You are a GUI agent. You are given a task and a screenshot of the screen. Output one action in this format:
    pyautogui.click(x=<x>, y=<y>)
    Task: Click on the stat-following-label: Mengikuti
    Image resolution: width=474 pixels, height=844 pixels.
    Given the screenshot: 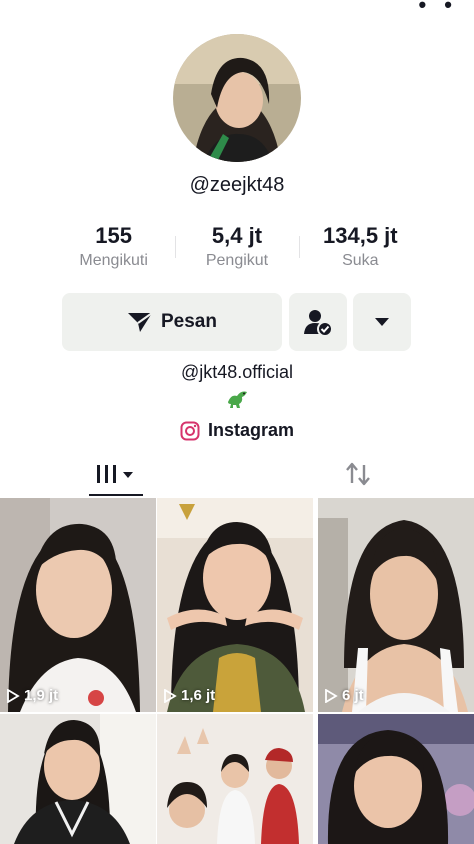 What is the action you would take?
    pyautogui.click(x=113, y=260)
    